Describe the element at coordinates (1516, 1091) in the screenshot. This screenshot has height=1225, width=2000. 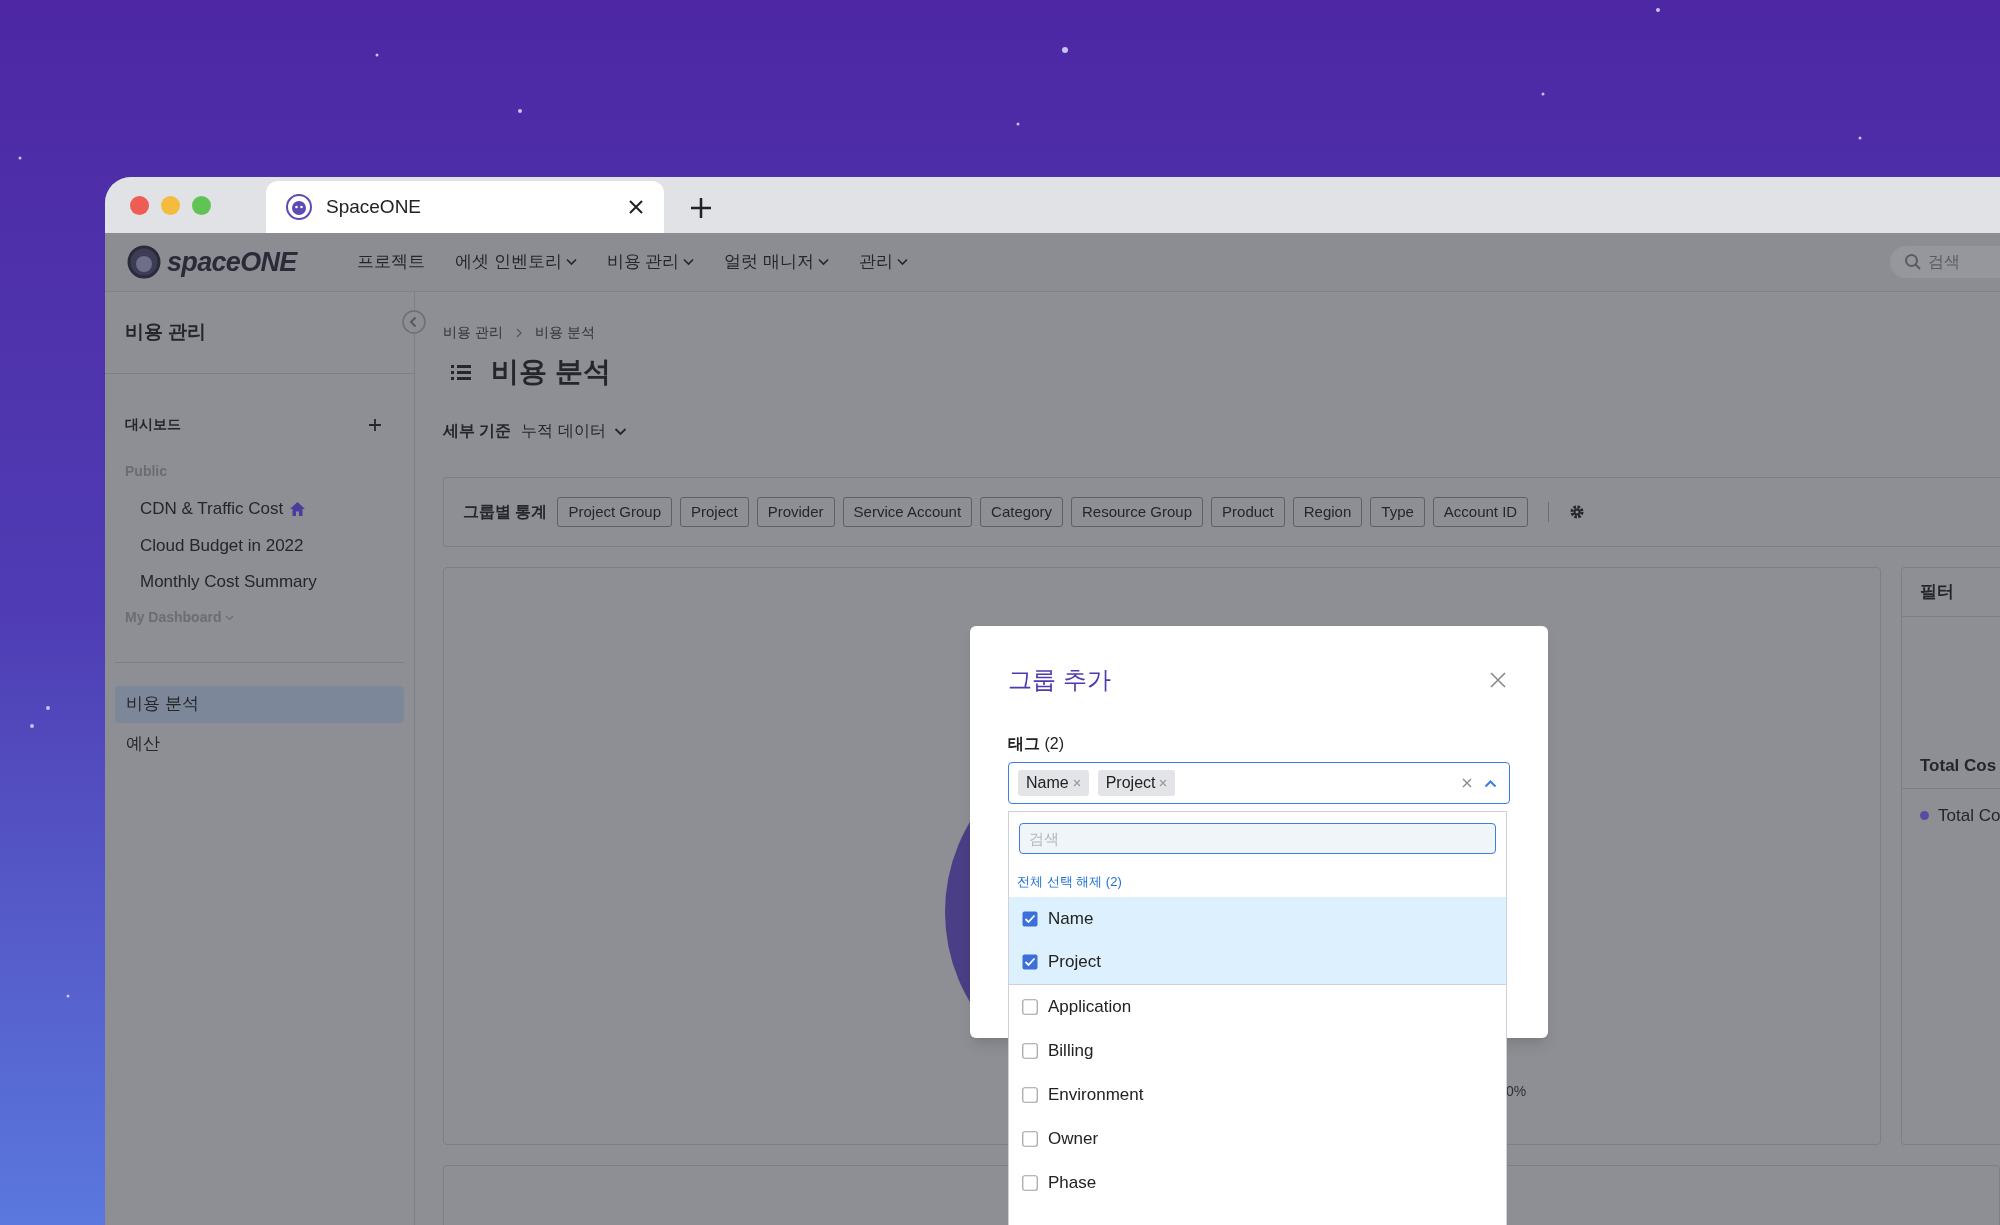
I see `chart-percent-label: 0%` at that location.